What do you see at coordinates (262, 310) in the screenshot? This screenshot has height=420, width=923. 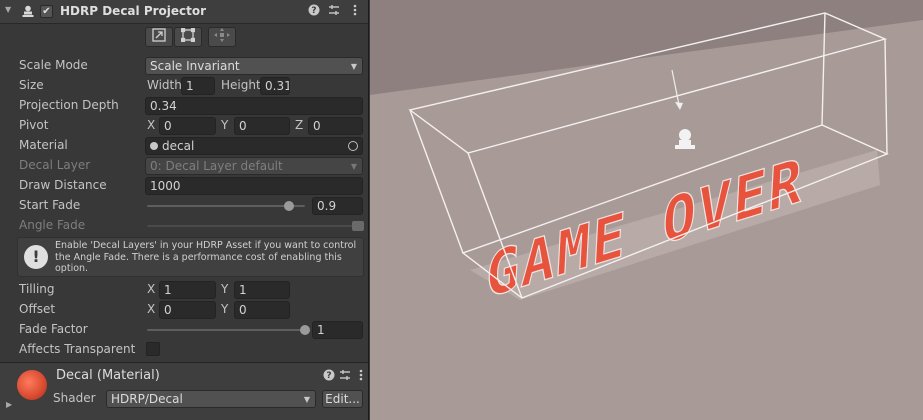 I see `offset-y-field: 0` at bounding box center [262, 310].